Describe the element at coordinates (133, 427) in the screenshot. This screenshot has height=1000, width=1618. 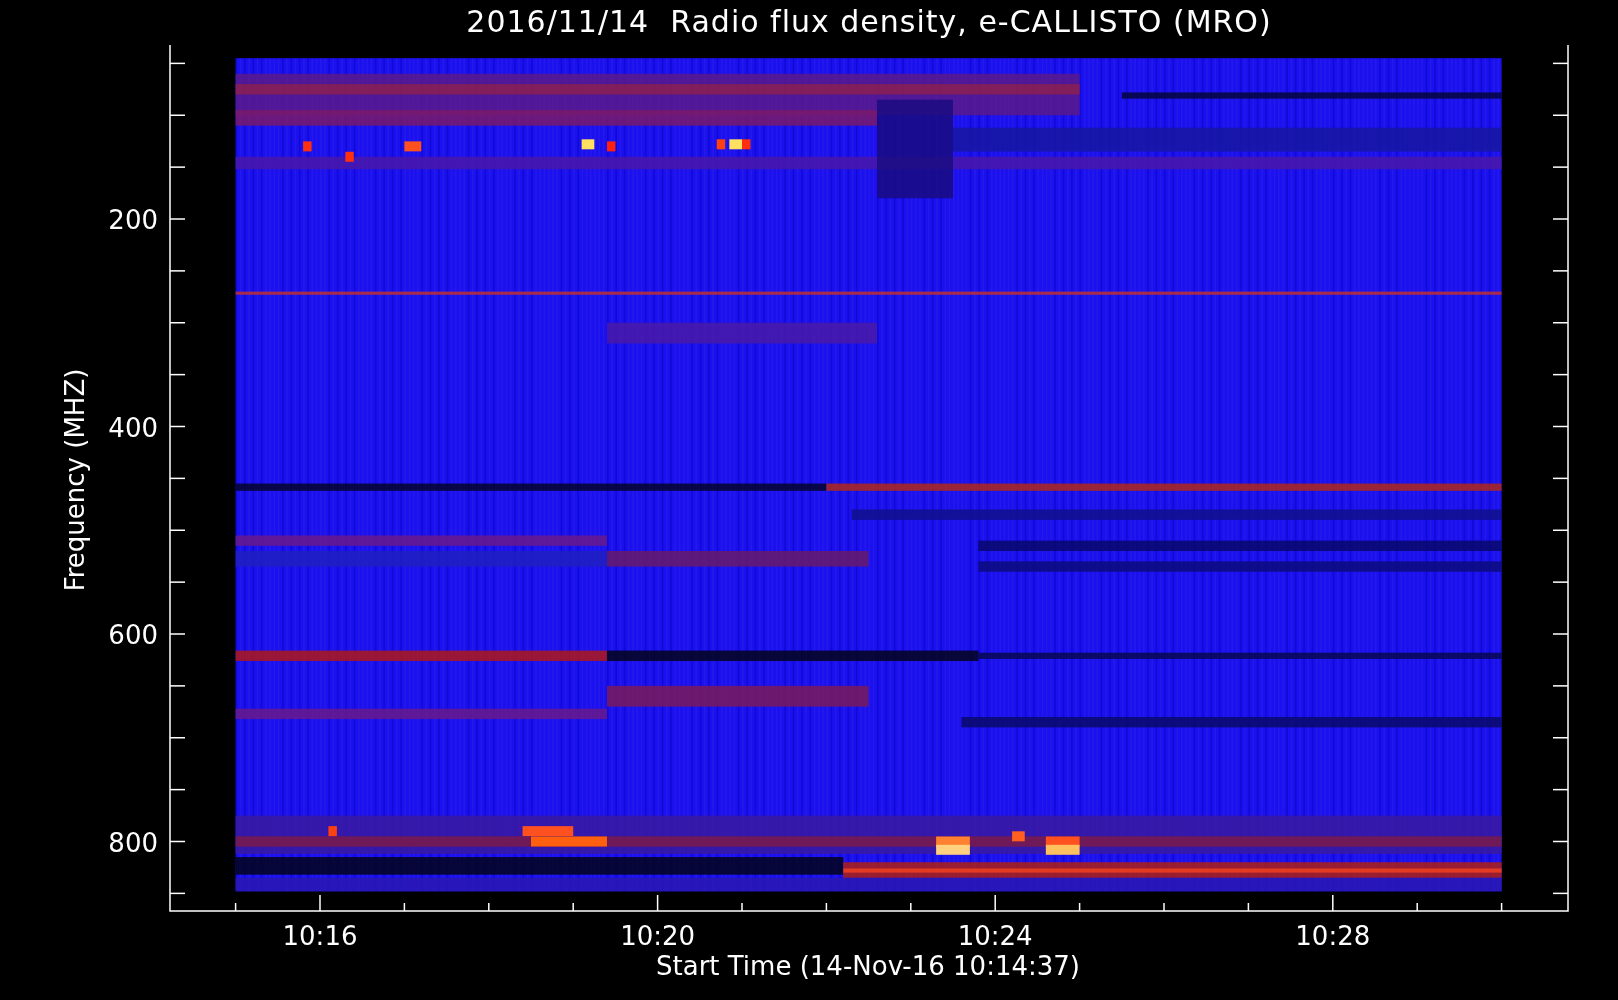
I see `axis-tick-label: 400` at that location.